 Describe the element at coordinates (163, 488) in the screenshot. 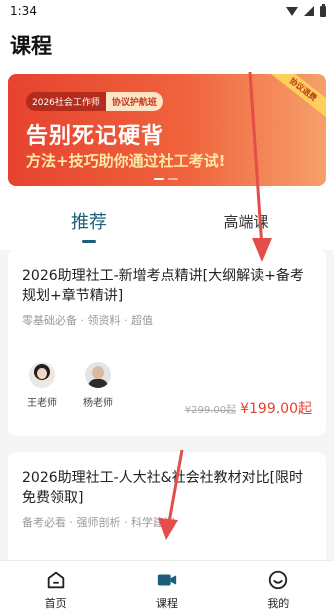

I see `course-title: 2026助理社工-人大社&社会社教材对比[限时免费领取]` at that location.